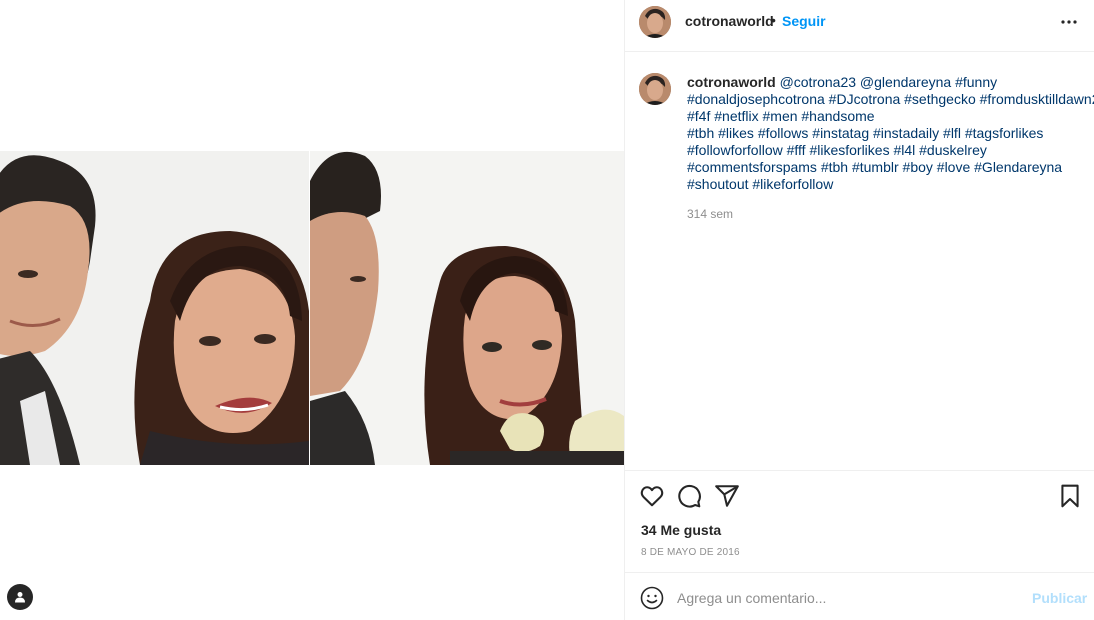 The height and width of the screenshot is (620, 1094). What do you see at coordinates (655, 22) in the screenshot?
I see `avatar` at bounding box center [655, 22].